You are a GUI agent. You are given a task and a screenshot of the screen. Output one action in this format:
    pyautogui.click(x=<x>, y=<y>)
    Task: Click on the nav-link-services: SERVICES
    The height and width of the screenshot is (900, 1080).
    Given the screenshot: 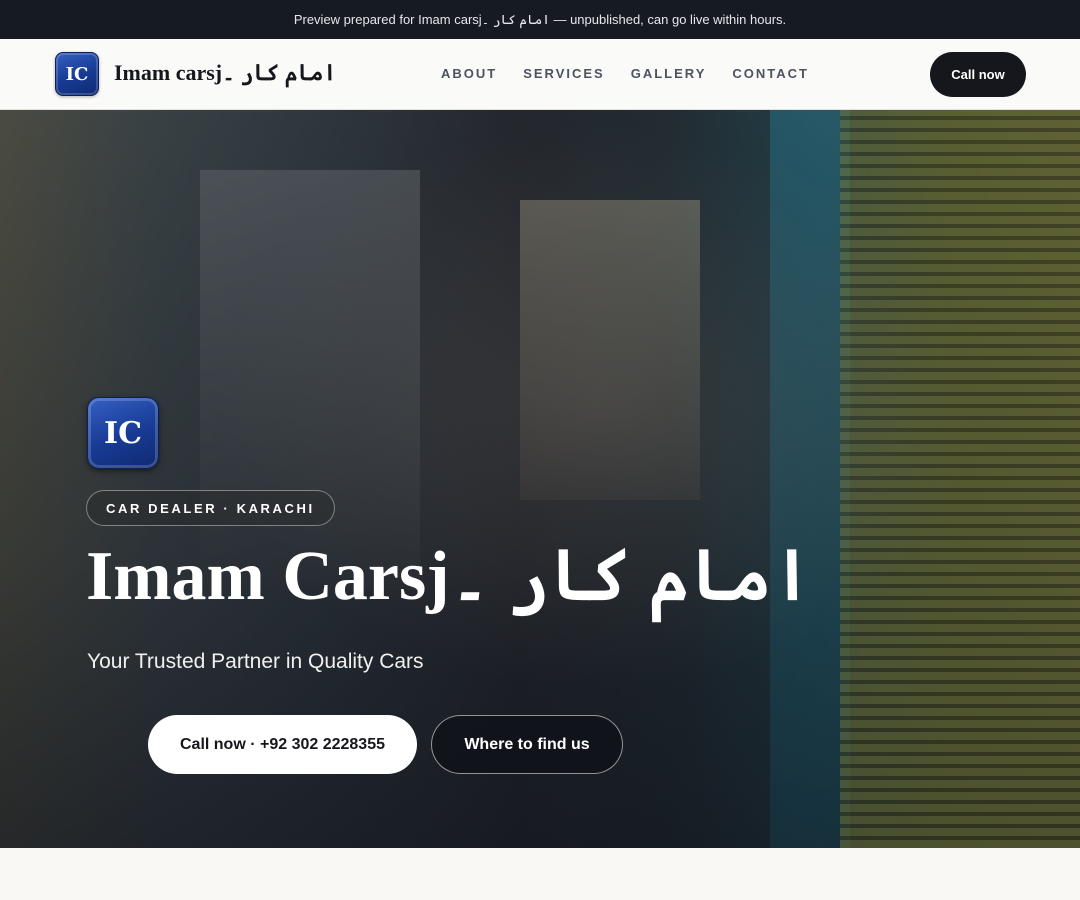 What is the action you would take?
    pyautogui.click(x=564, y=73)
    